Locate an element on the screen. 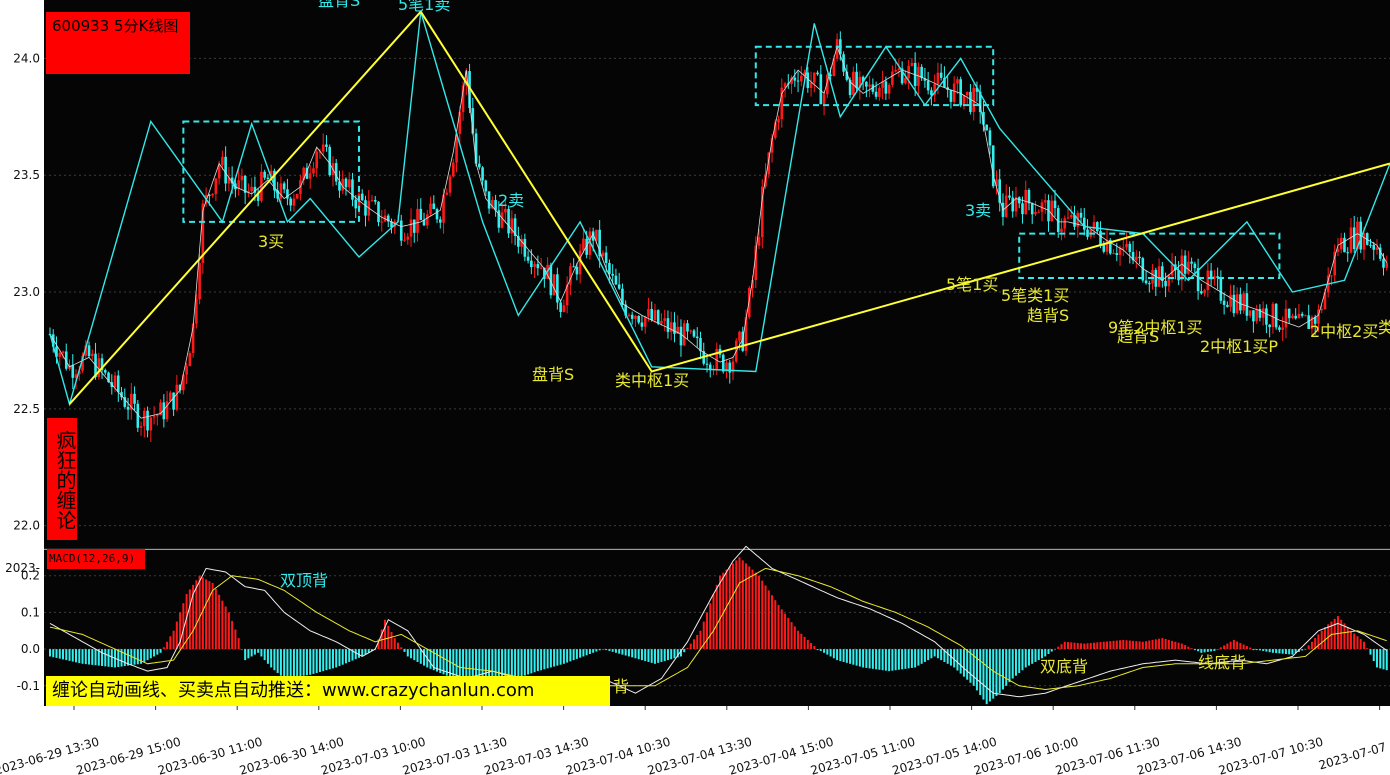  price-tick-label: 23.0 is located at coordinates (26, 292).